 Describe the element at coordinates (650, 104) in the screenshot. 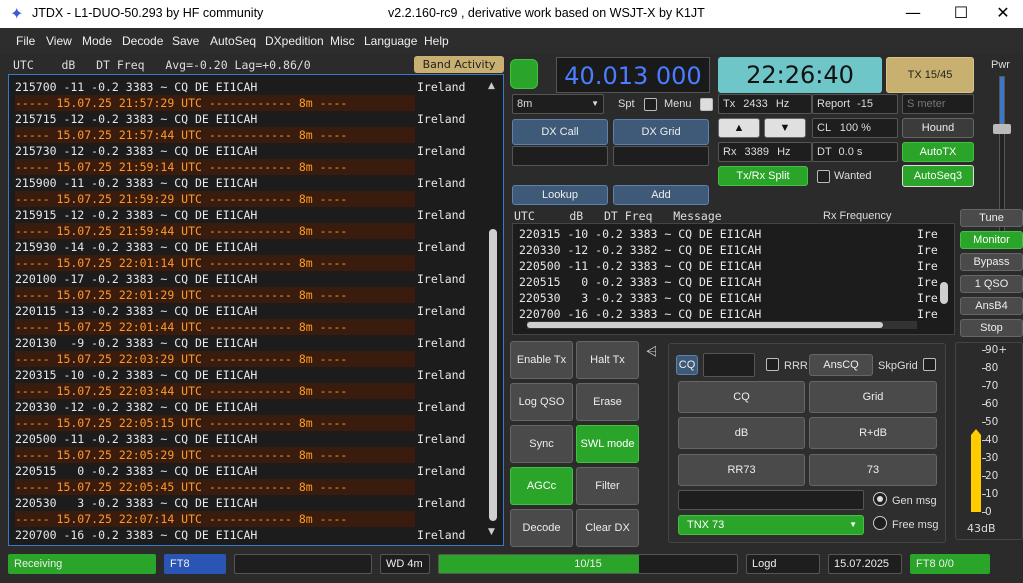

I see `spt-checkbox` at that location.